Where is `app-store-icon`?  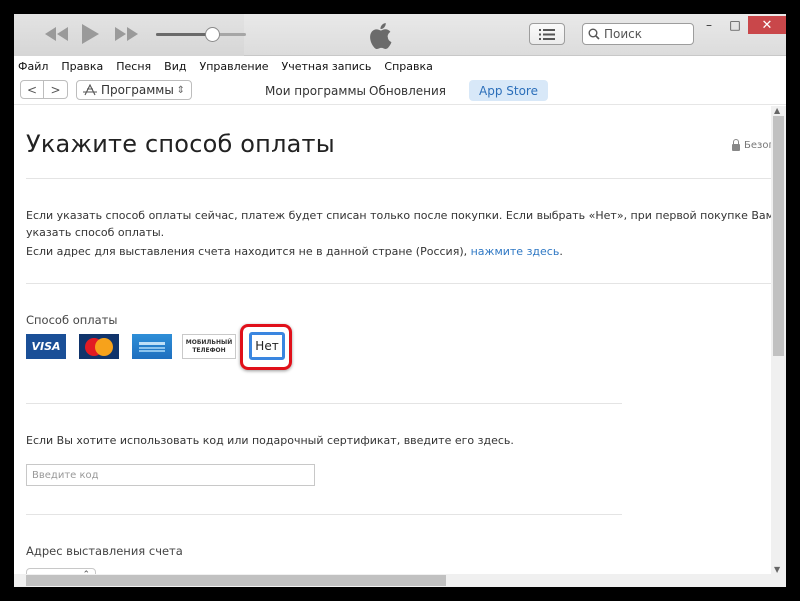
app-store-icon is located at coordinates (90, 90).